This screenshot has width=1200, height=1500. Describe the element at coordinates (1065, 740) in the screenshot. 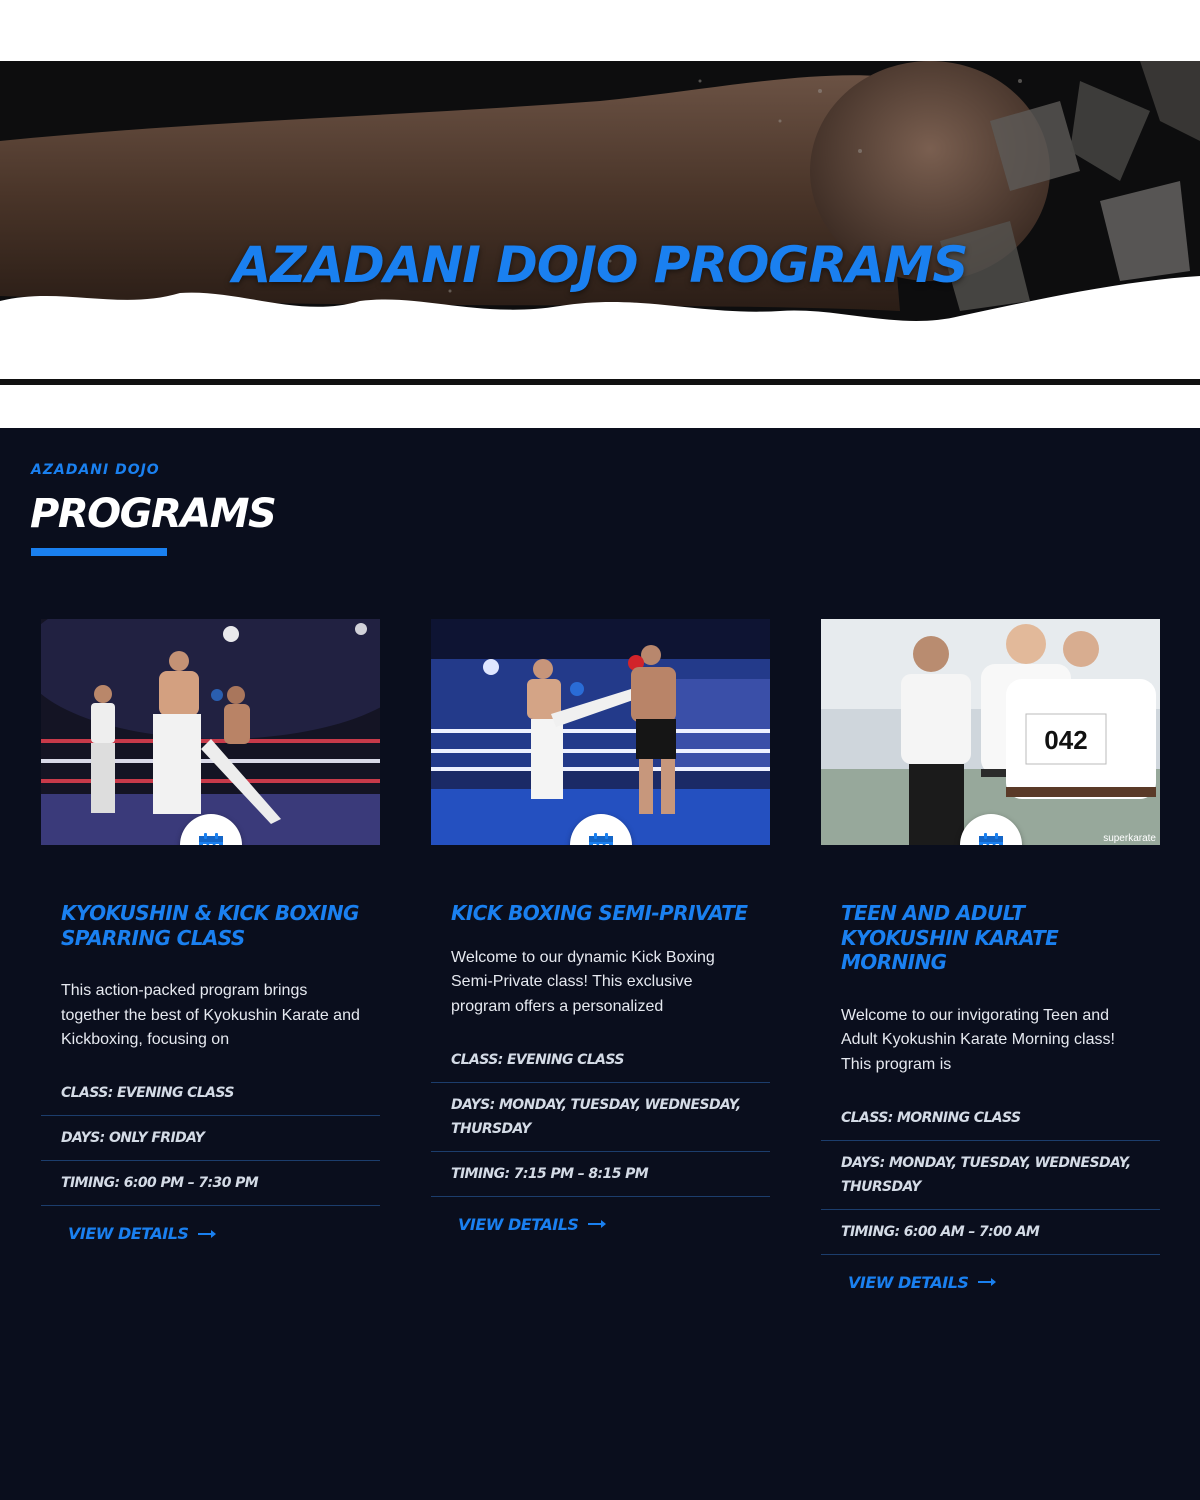

I see `bib-number: 042` at that location.